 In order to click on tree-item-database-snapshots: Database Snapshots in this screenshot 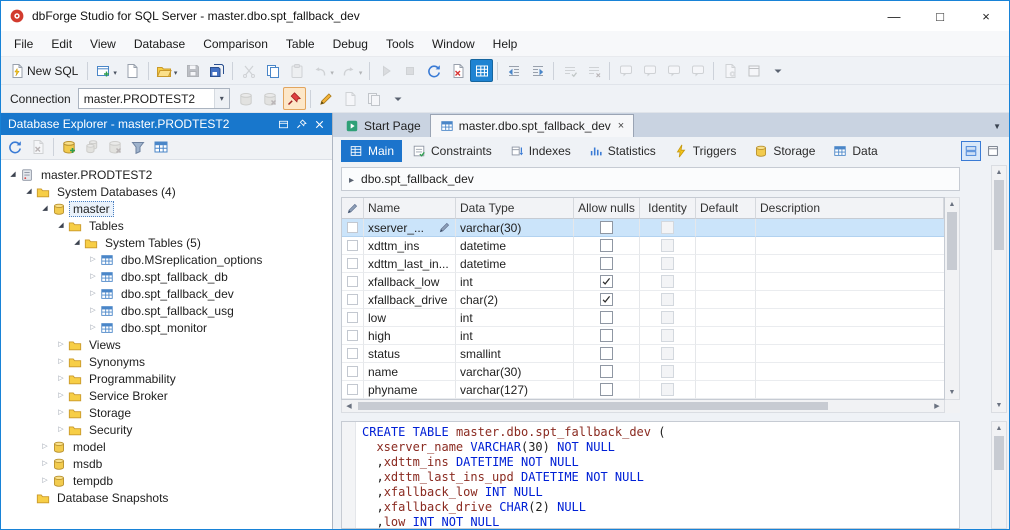, I will do `click(166, 497)`.